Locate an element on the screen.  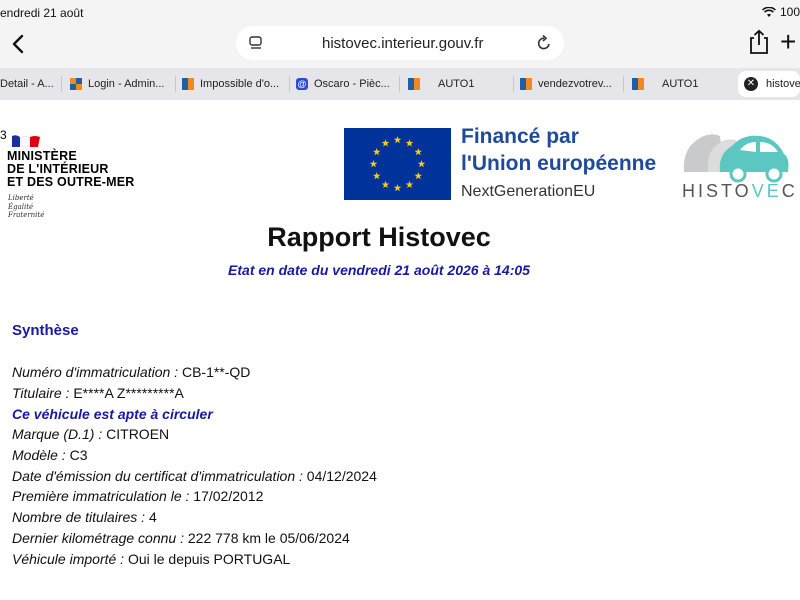
tab-auto1-2: AUTO1 is located at coordinates (684, 84).